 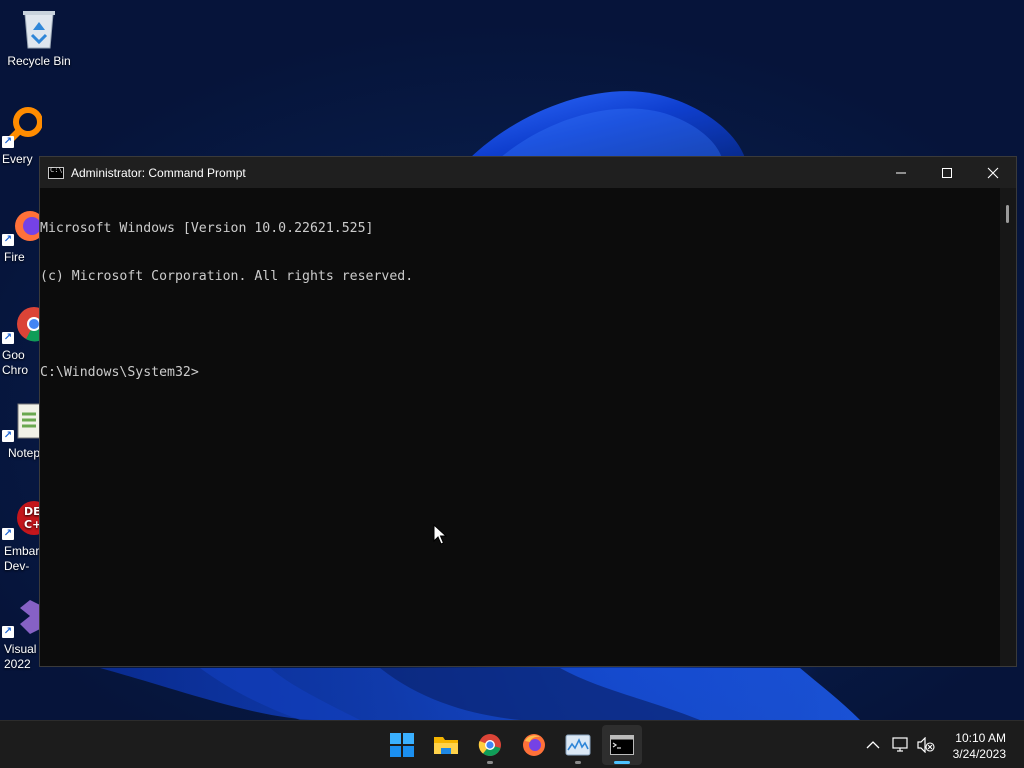 What do you see at coordinates (1007, 214) in the screenshot?
I see `scrollbar-thumb` at bounding box center [1007, 214].